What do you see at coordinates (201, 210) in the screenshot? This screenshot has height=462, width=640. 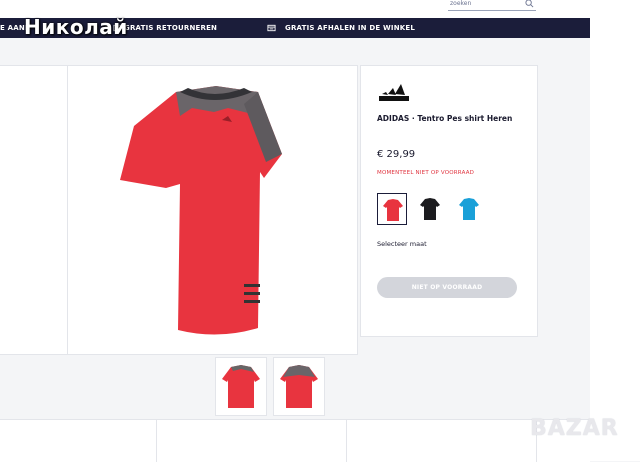 I see `tshirt-image` at bounding box center [201, 210].